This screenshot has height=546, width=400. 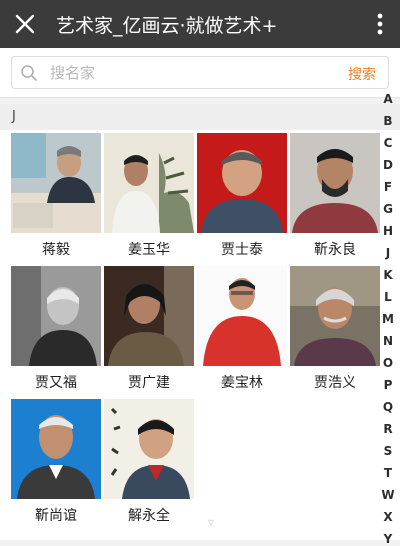 I want to click on alphabet-index: ABCDFGHJKLMNOPQRSTWXY, so click(x=388, y=319).